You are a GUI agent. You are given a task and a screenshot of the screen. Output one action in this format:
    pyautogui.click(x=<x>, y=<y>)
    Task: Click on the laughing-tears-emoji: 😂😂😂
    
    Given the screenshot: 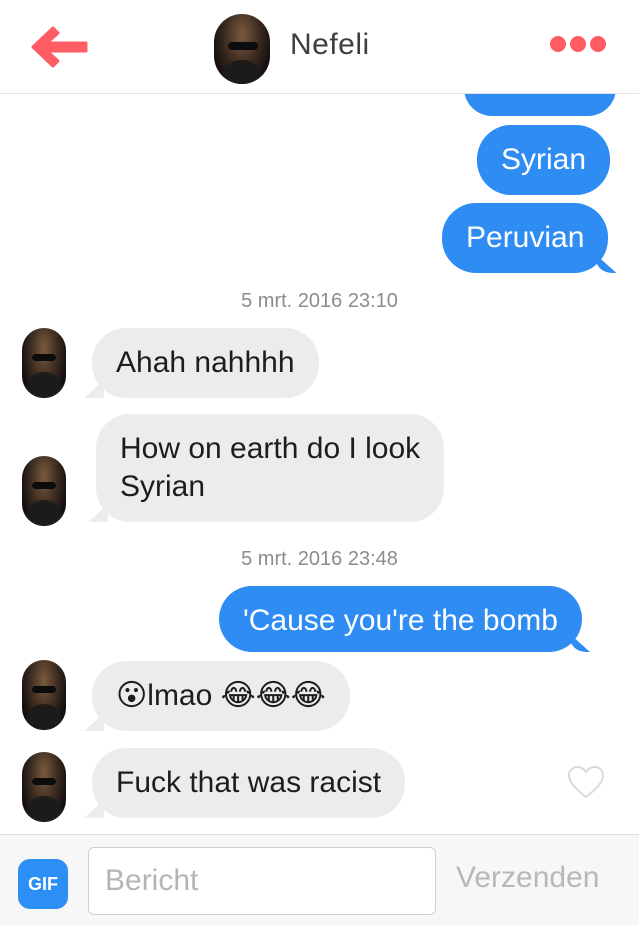 What is the action you would take?
    pyautogui.click(x=273, y=695)
    